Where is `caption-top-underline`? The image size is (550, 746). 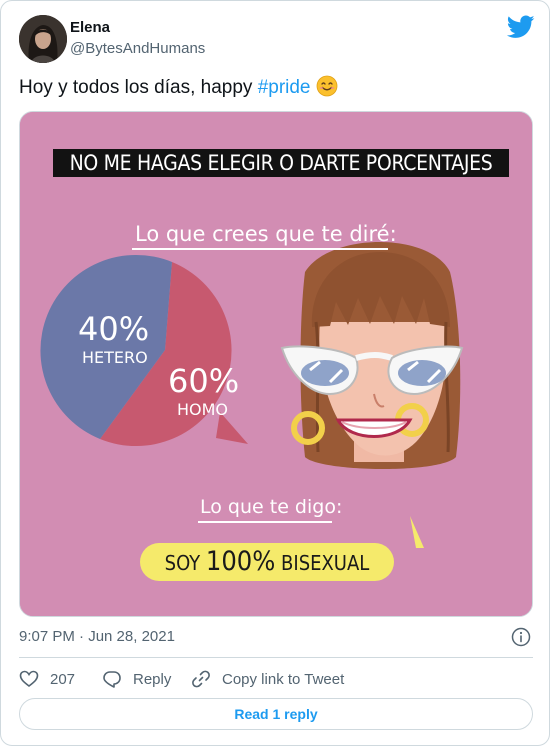
caption-top-underline is located at coordinates (260, 249).